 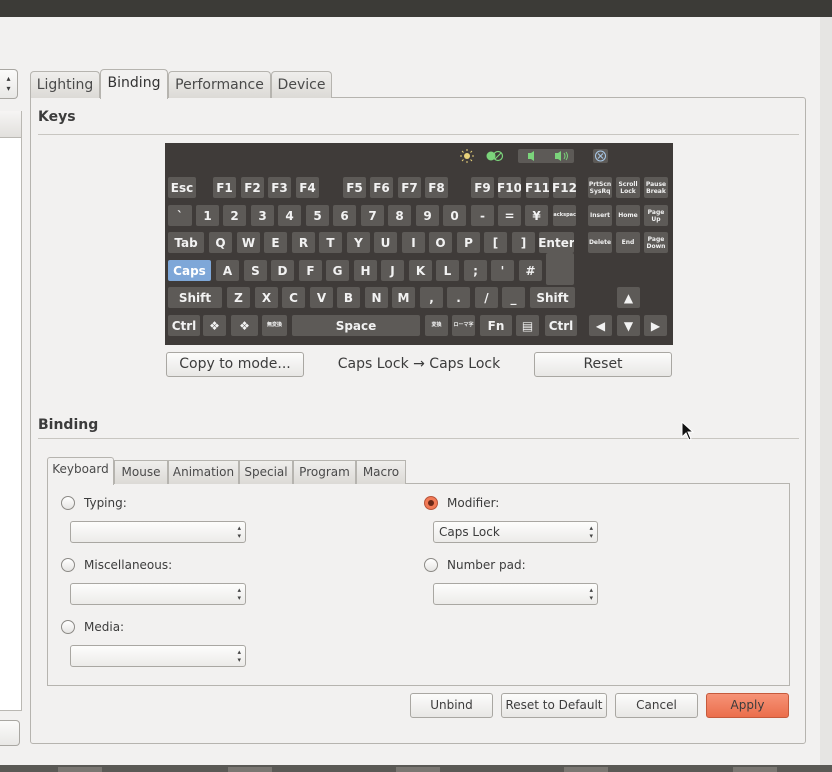 I want to click on key-fn: Fn, so click(x=496, y=325).